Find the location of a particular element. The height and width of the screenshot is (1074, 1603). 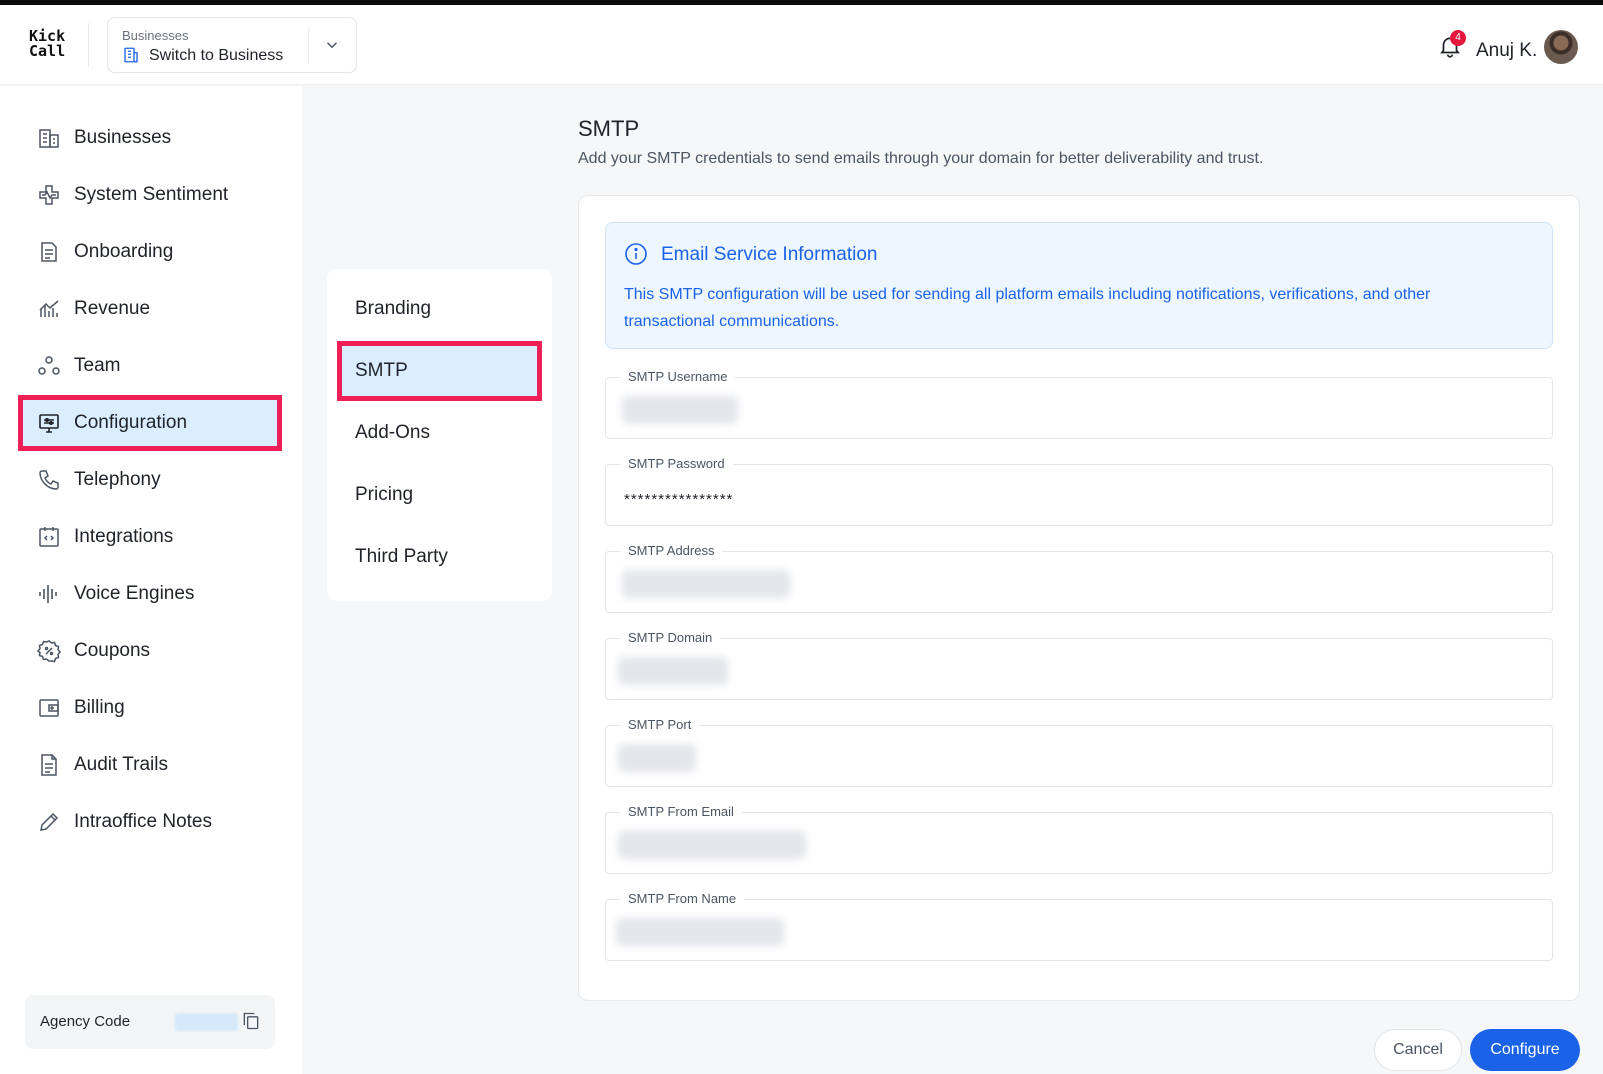

info-title: Email Service Information is located at coordinates (769, 254).